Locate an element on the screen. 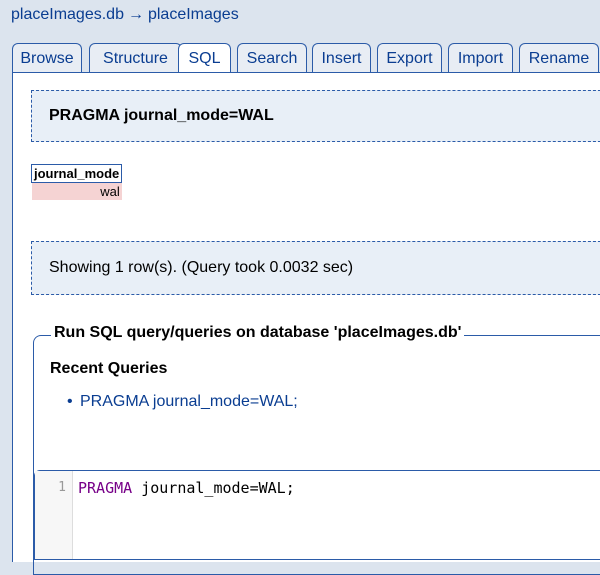 This screenshot has width=600, height=575. tab-sql: SQL is located at coordinates (204, 58).